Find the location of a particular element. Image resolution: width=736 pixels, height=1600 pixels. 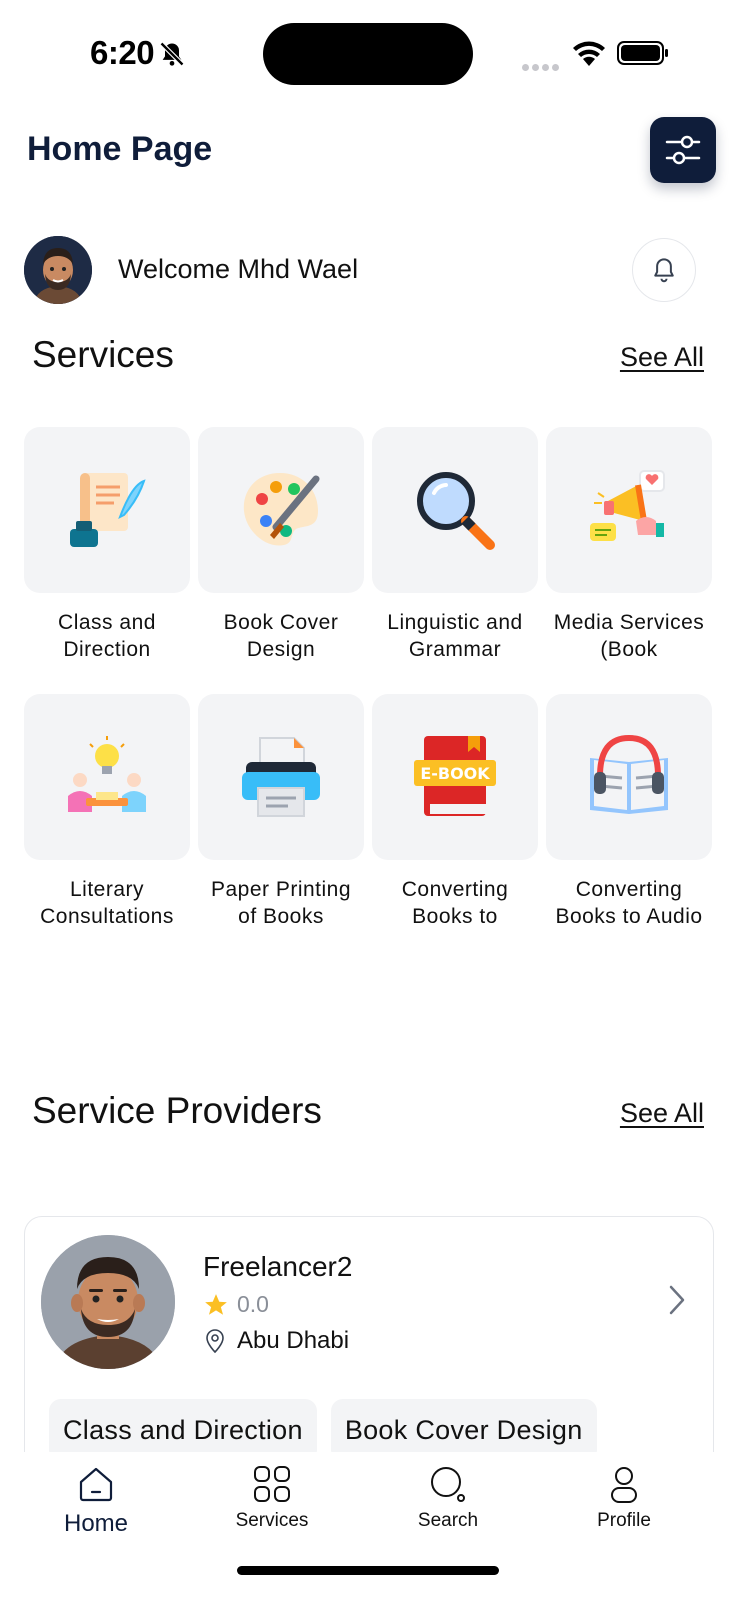

nav-search-label: Search is located at coordinates (448, 1520).